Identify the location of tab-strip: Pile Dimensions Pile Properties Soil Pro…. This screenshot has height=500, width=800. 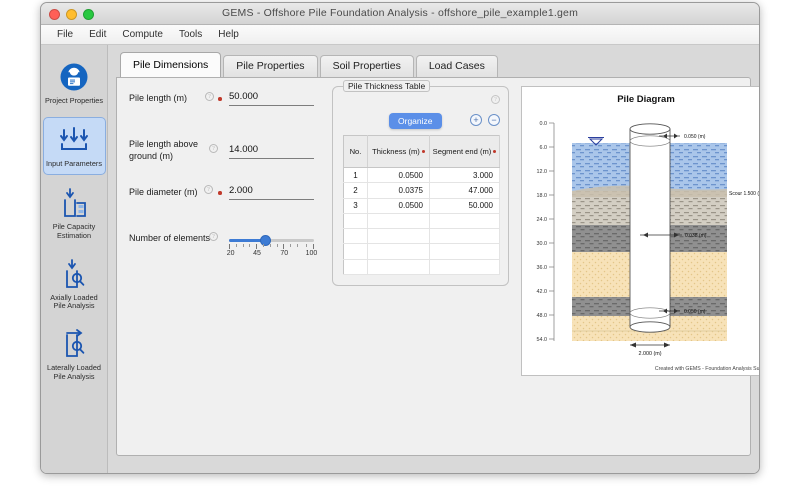
(433, 64).